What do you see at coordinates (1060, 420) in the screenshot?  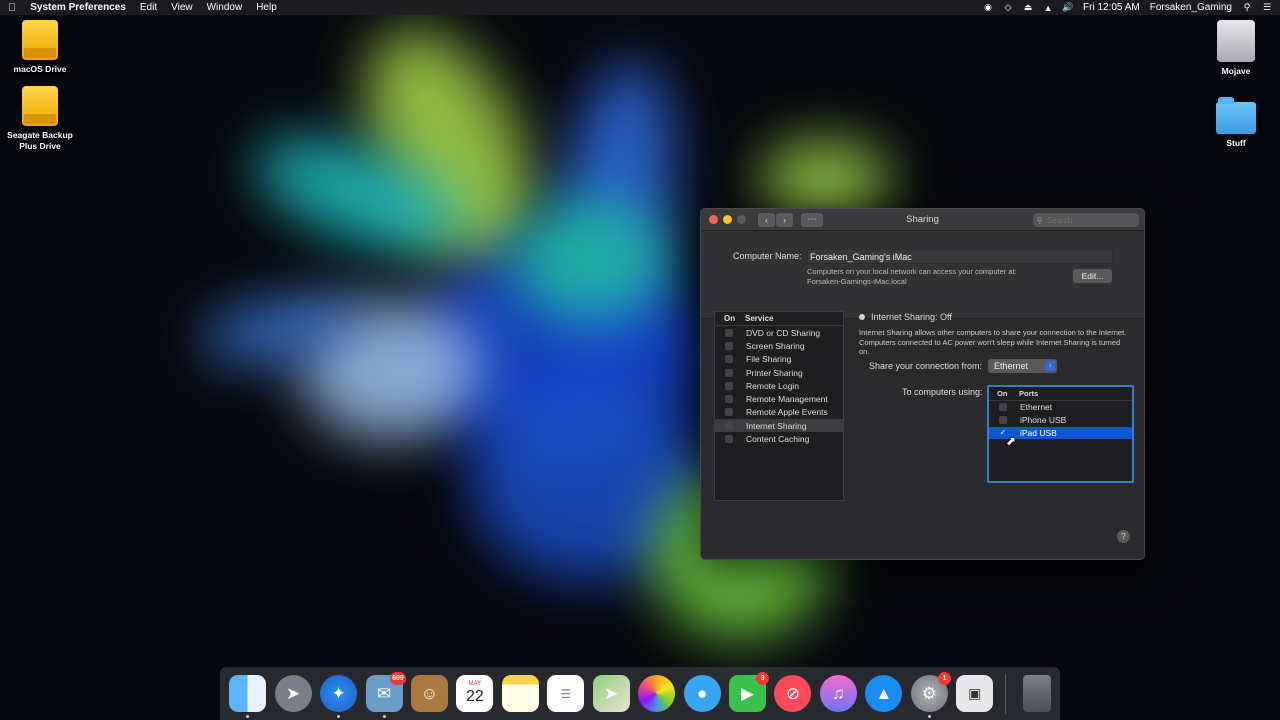 I see `port-row: iPhone USB` at bounding box center [1060, 420].